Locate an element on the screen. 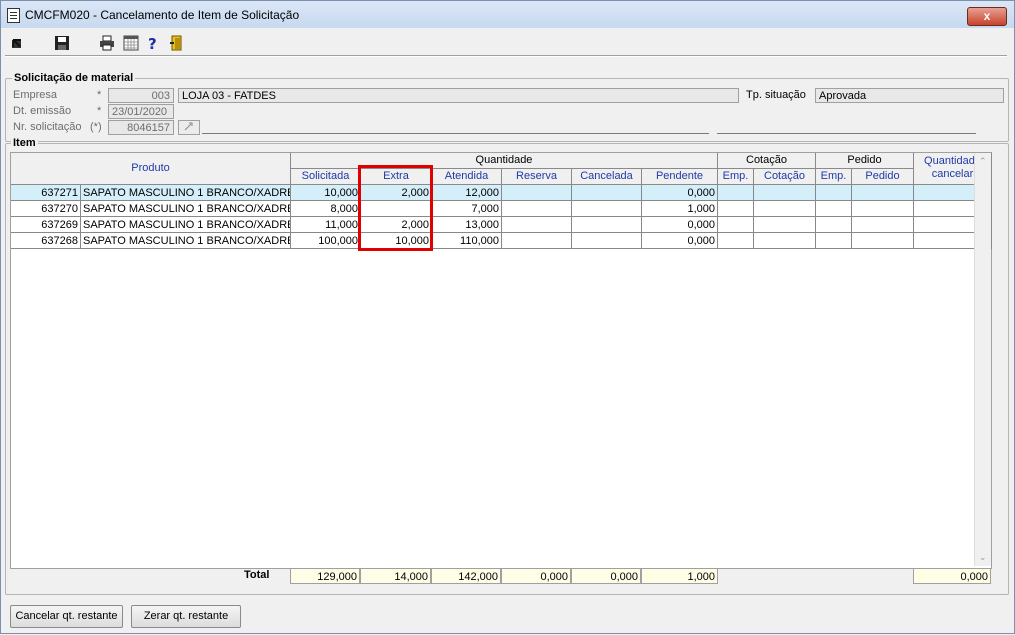 Image resolution: width=1015 pixels, height=635 pixels. tp-situacao-label: Tp. situação is located at coordinates (776, 95).